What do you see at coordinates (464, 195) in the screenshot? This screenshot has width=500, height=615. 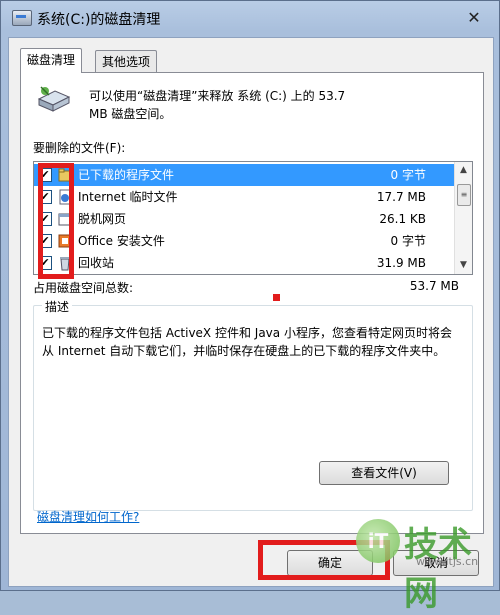 I see `scroll-thumb: ≡` at bounding box center [464, 195].